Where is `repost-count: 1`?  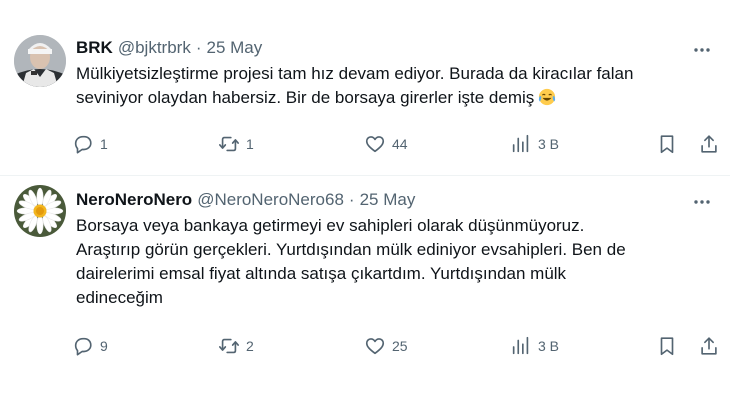 repost-count: 1 is located at coordinates (250, 144).